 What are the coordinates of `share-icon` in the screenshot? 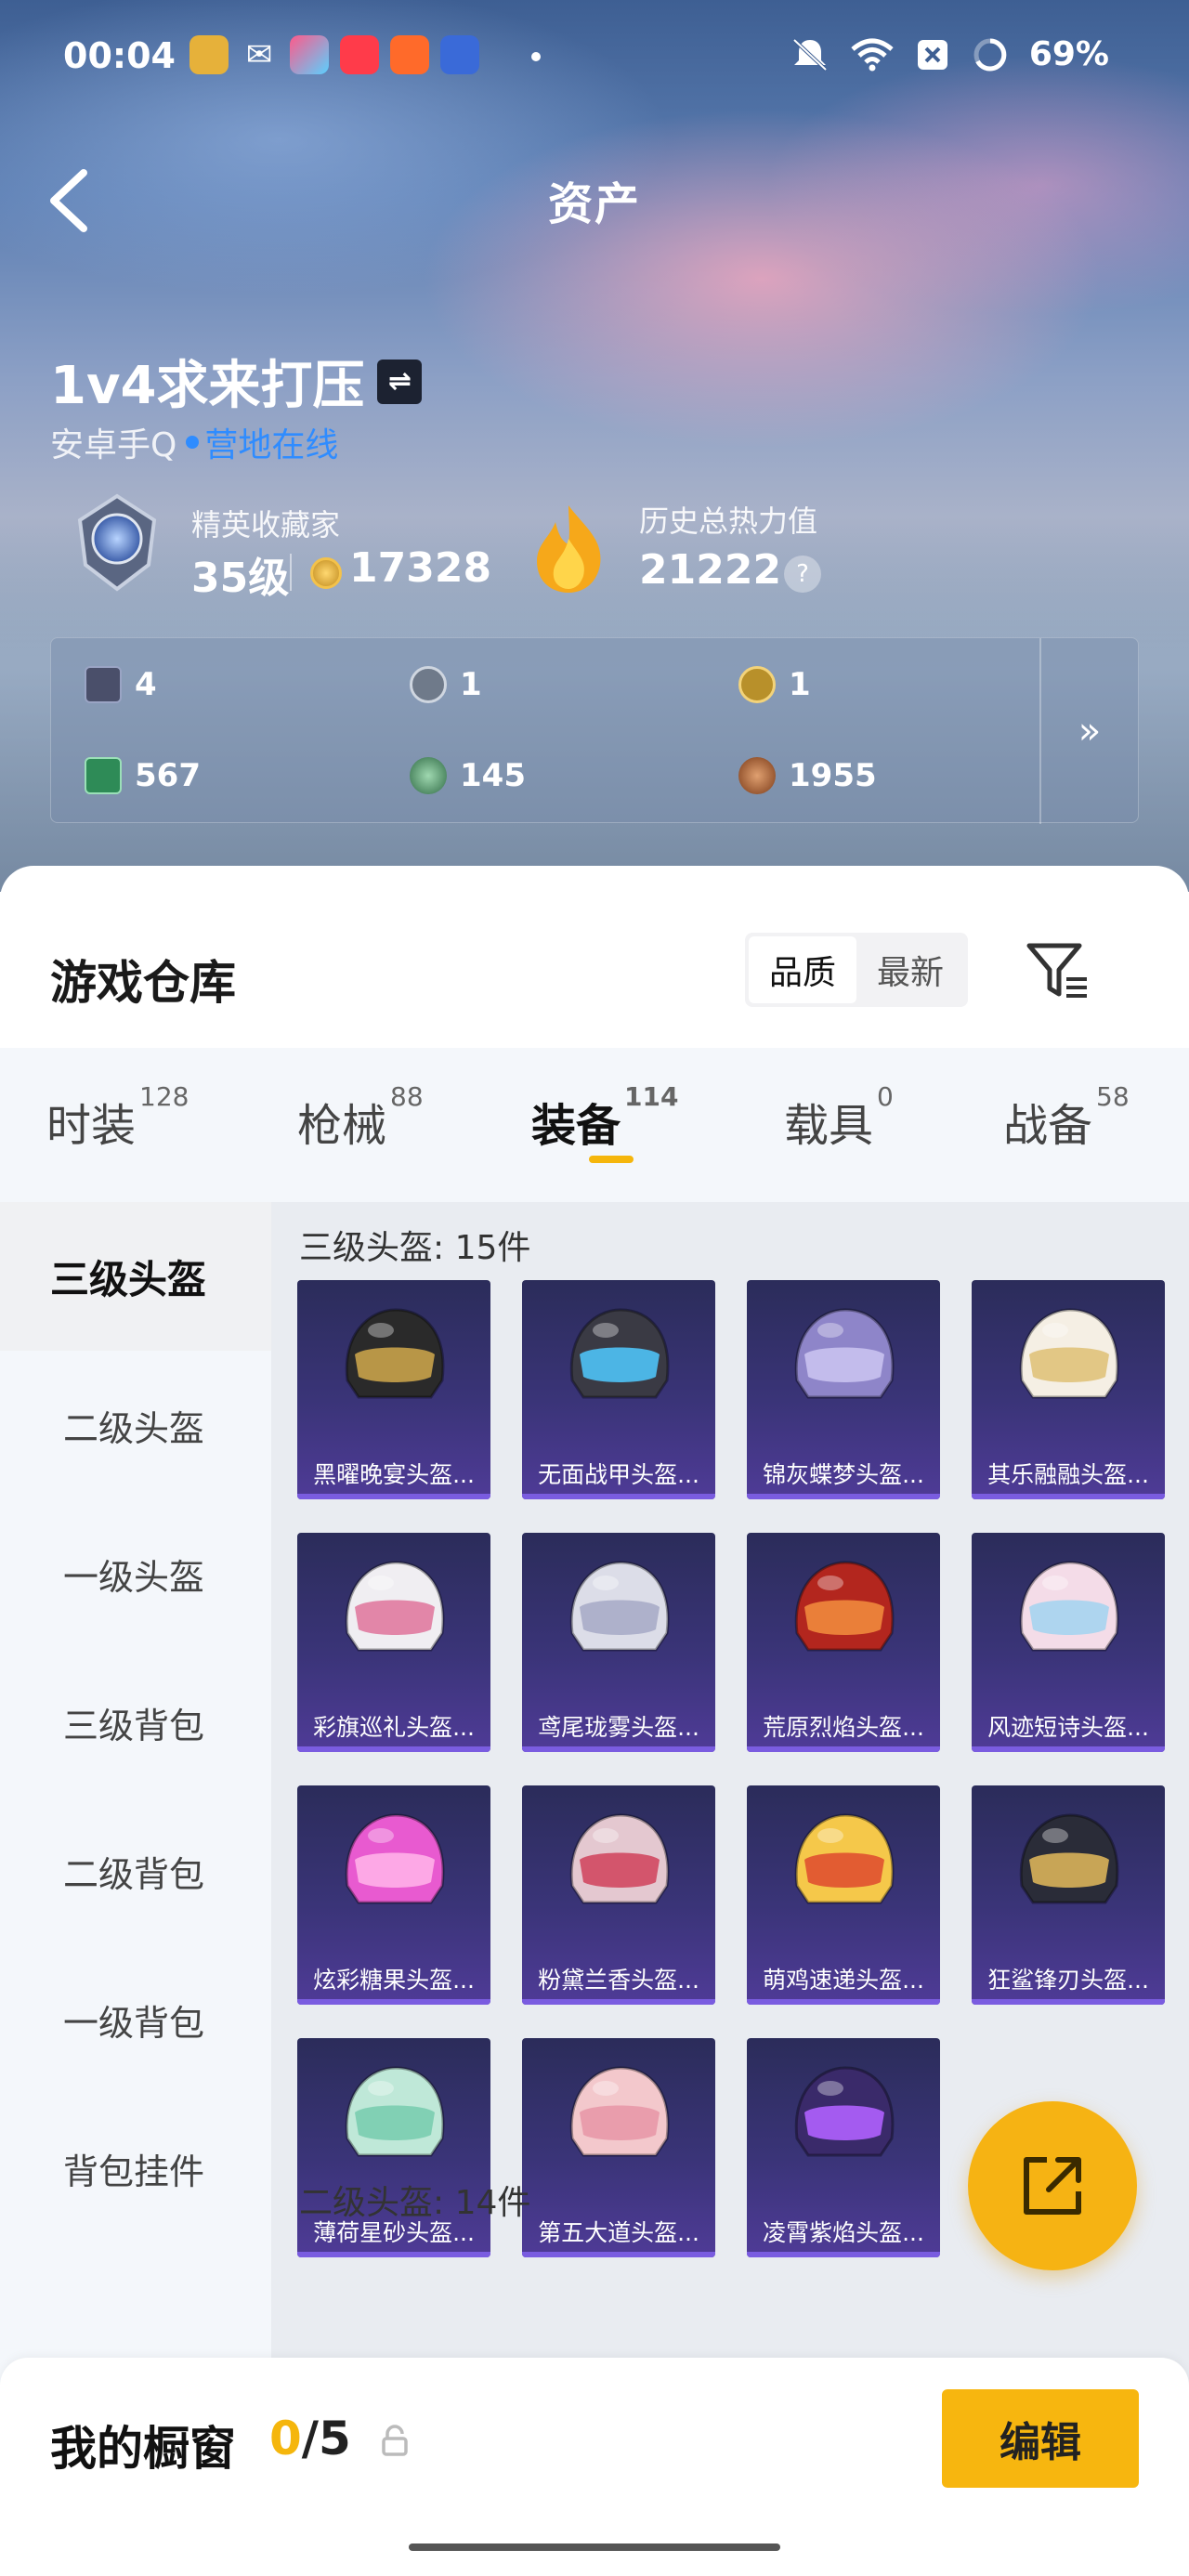 It's located at (1053, 2186).